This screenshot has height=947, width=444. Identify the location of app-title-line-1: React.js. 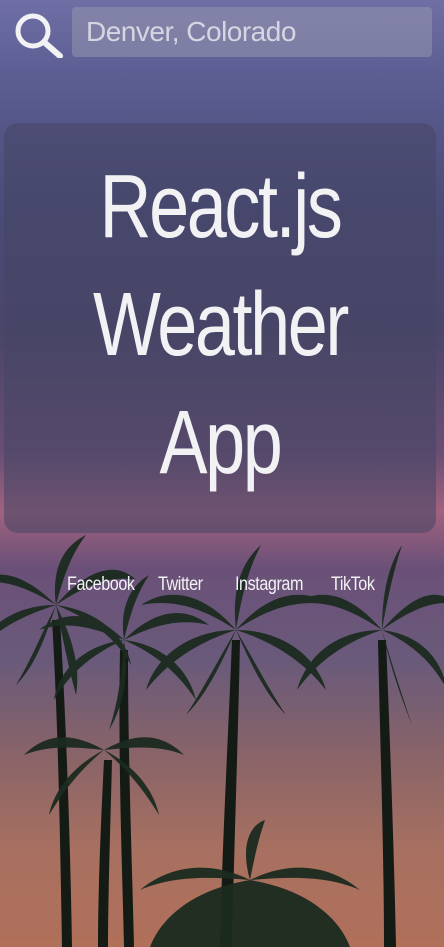
(221, 207).